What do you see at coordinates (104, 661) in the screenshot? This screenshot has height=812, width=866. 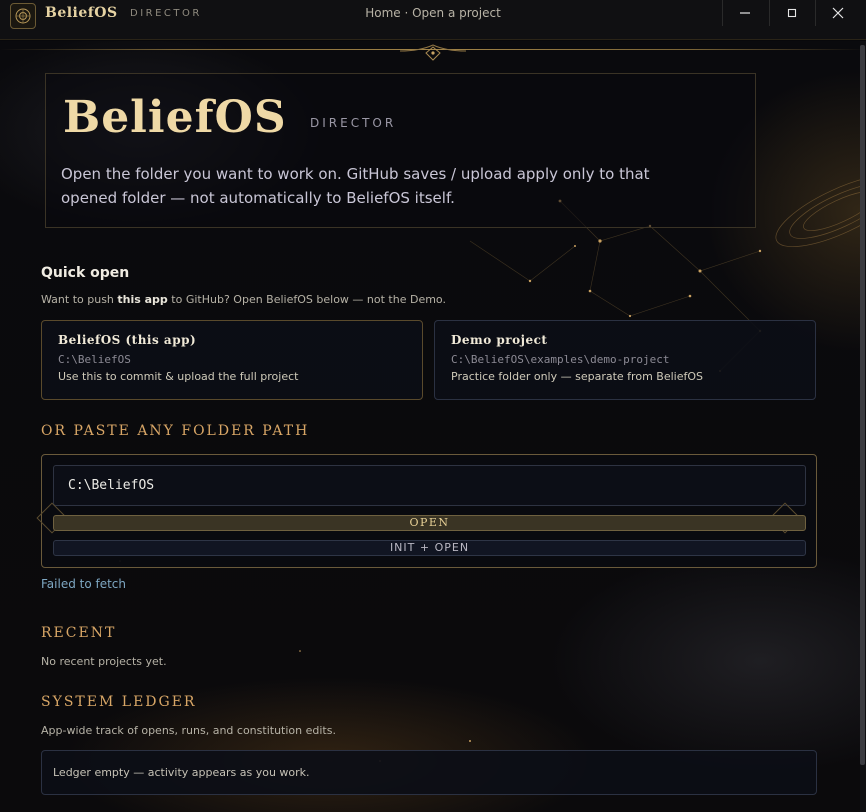 I see `recent-empty-text: No recent projects yet.` at bounding box center [104, 661].